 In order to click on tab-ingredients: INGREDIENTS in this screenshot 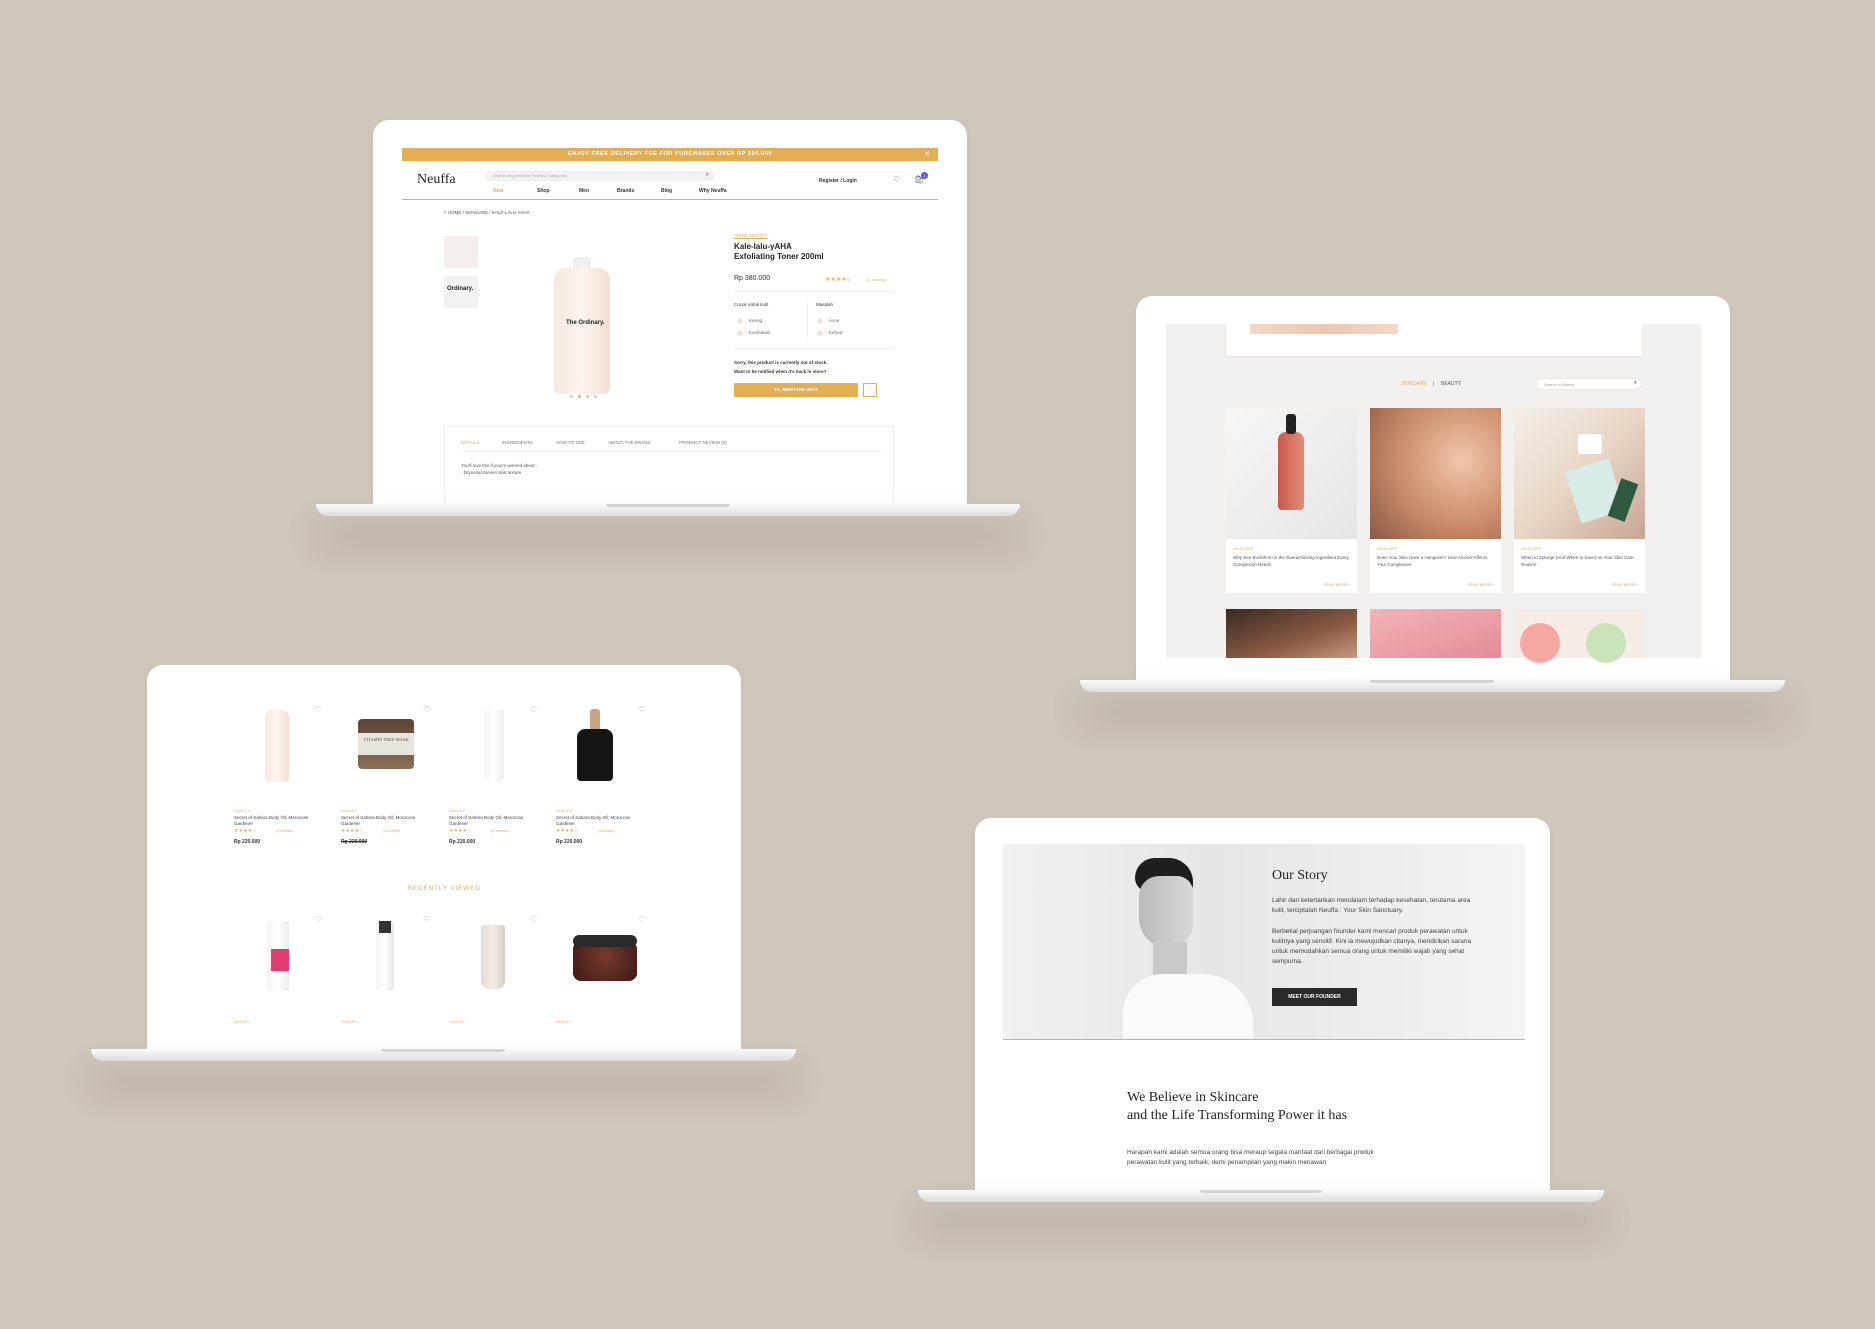, I will do `click(517, 442)`.